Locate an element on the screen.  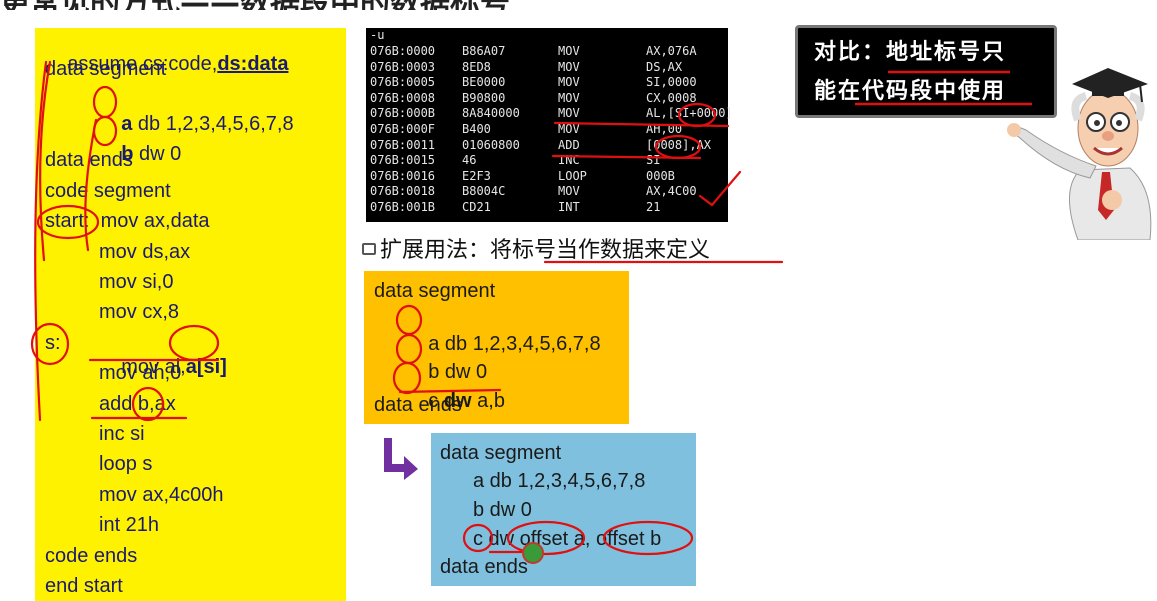
row-machine-code: BE0000 is located at coordinates (484, 82).